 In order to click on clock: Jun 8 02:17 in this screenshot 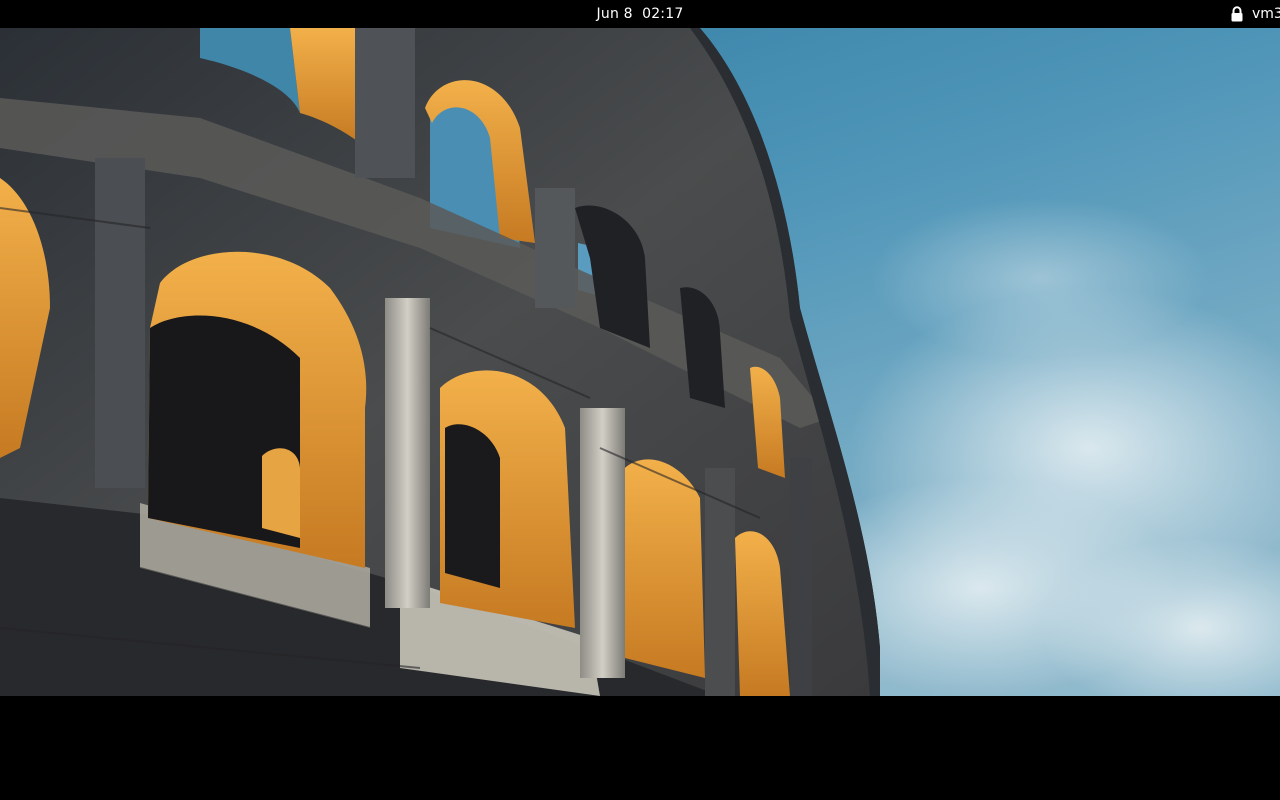, I will do `click(640, 14)`.